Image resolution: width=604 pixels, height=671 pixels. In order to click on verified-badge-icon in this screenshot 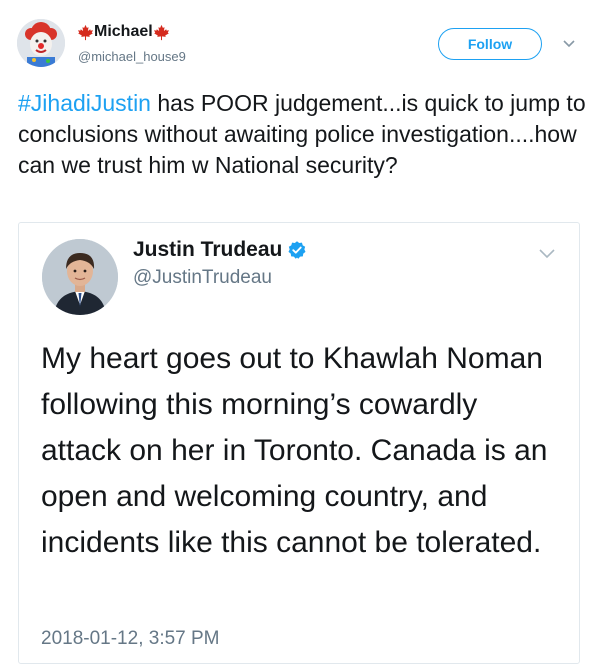, I will do `click(297, 250)`.